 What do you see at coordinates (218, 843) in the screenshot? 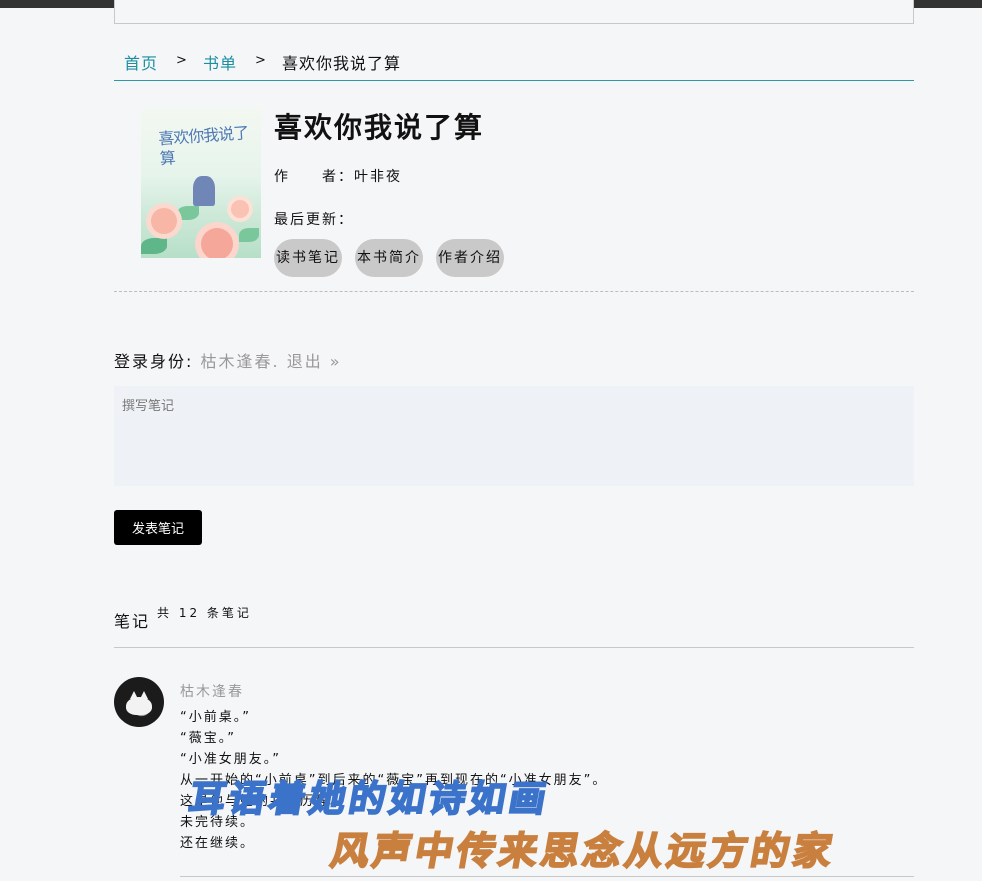
I see `note-text-line: 还在继续。` at bounding box center [218, 843].